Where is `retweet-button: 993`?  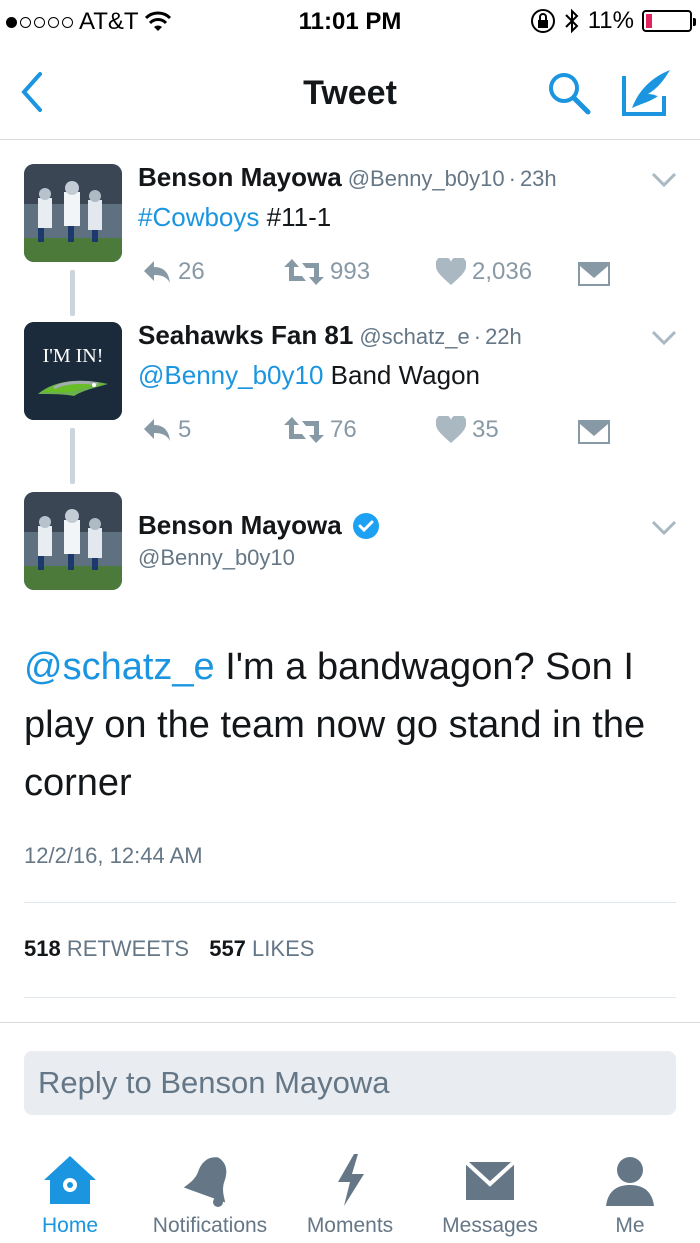
retweet-button: 993 is located at coordinates (327, 272).